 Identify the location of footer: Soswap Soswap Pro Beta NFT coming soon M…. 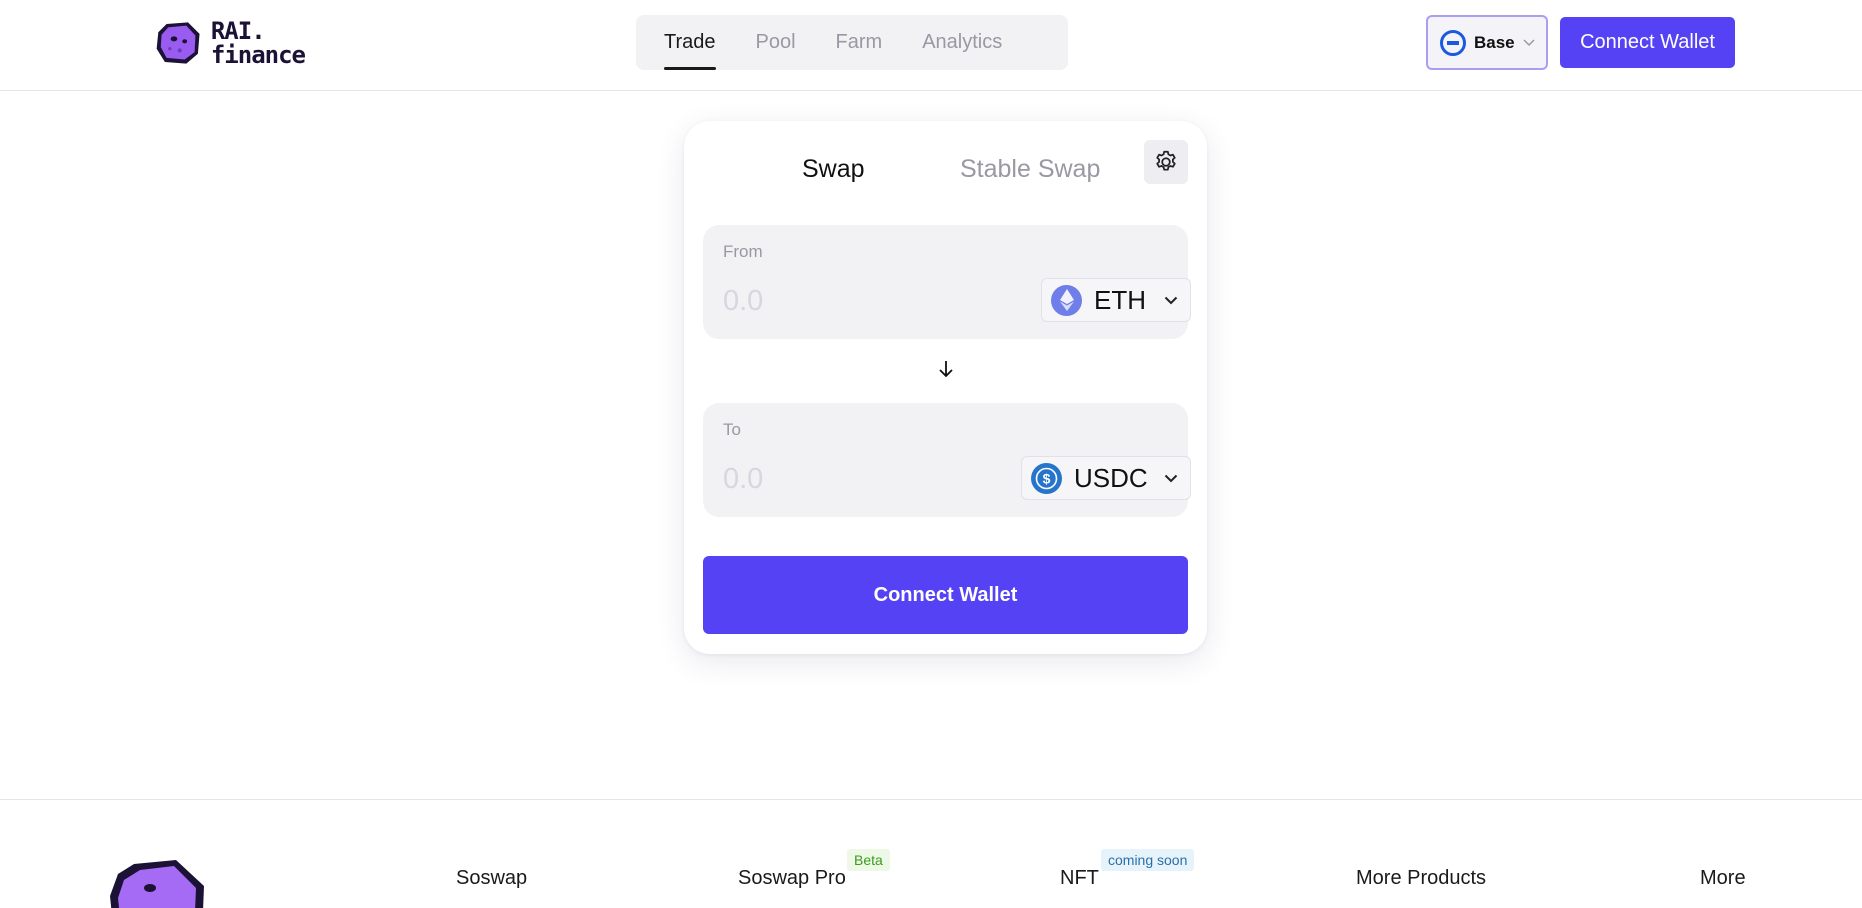
(931, 853).